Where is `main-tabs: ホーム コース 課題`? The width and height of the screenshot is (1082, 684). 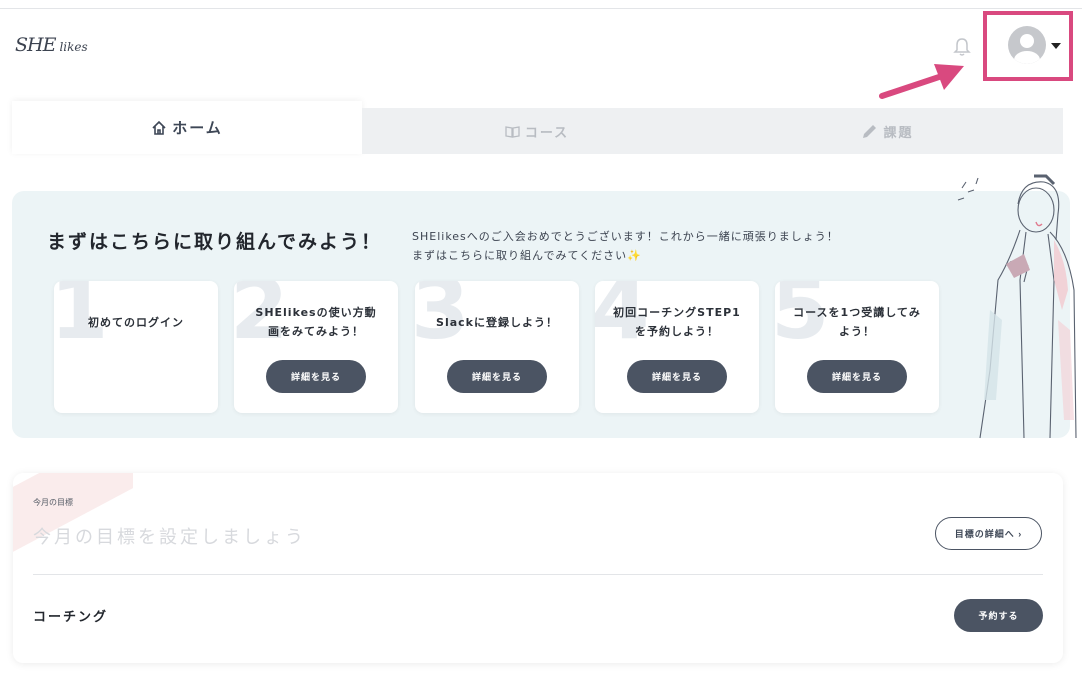 main-tabs: ホーム コース 課題 is located at coordinates (537, 127).